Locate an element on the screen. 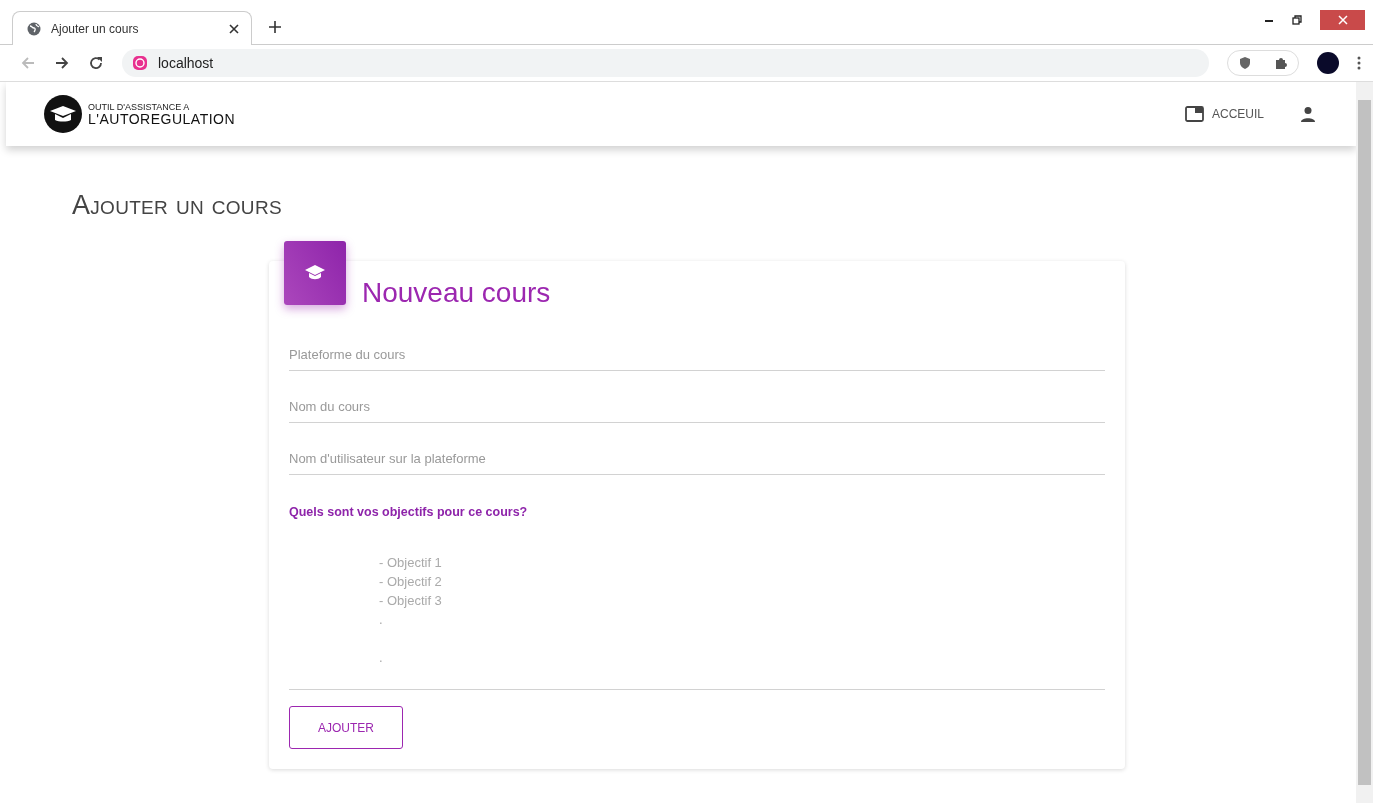 This screenshot has width=1373, height=803. forward-icon is located at coordinates (62, 63).